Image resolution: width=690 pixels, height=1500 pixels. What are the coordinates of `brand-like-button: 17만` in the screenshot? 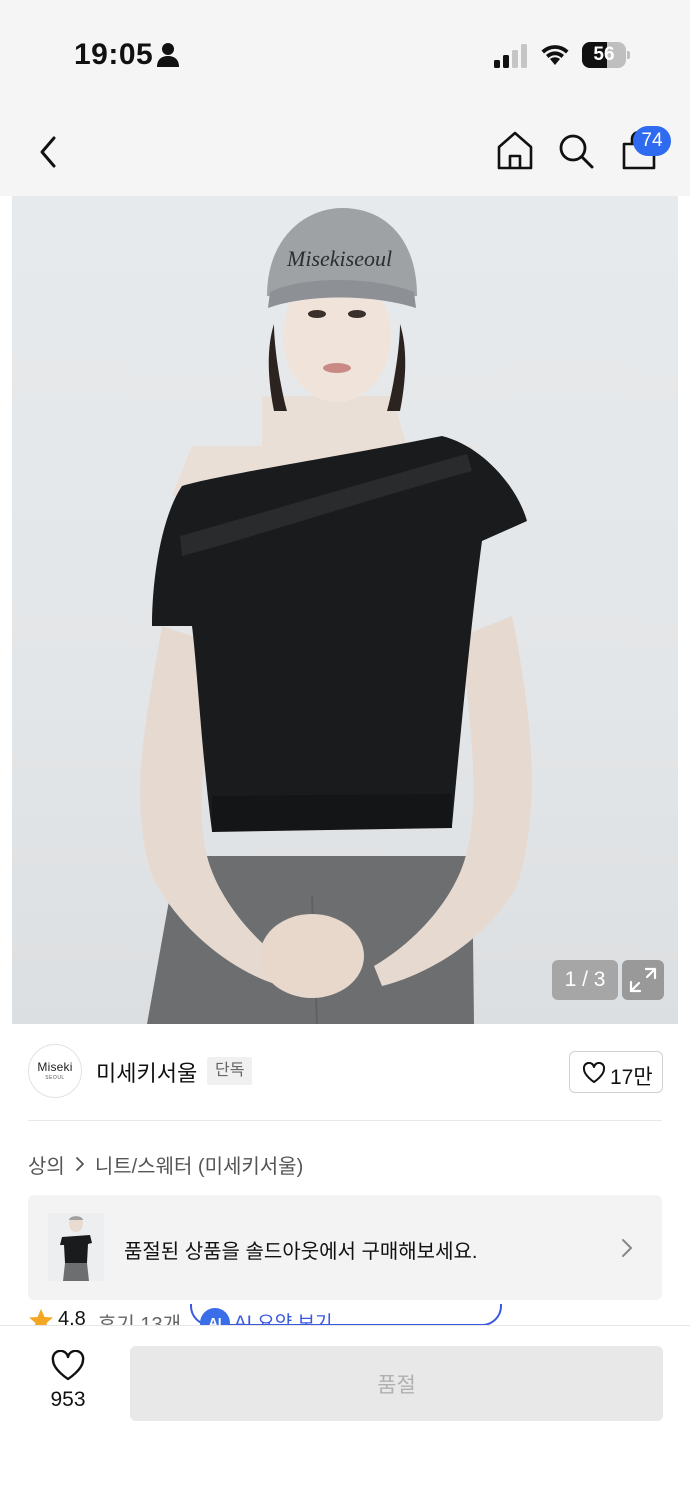 It's located at (616, 1072).